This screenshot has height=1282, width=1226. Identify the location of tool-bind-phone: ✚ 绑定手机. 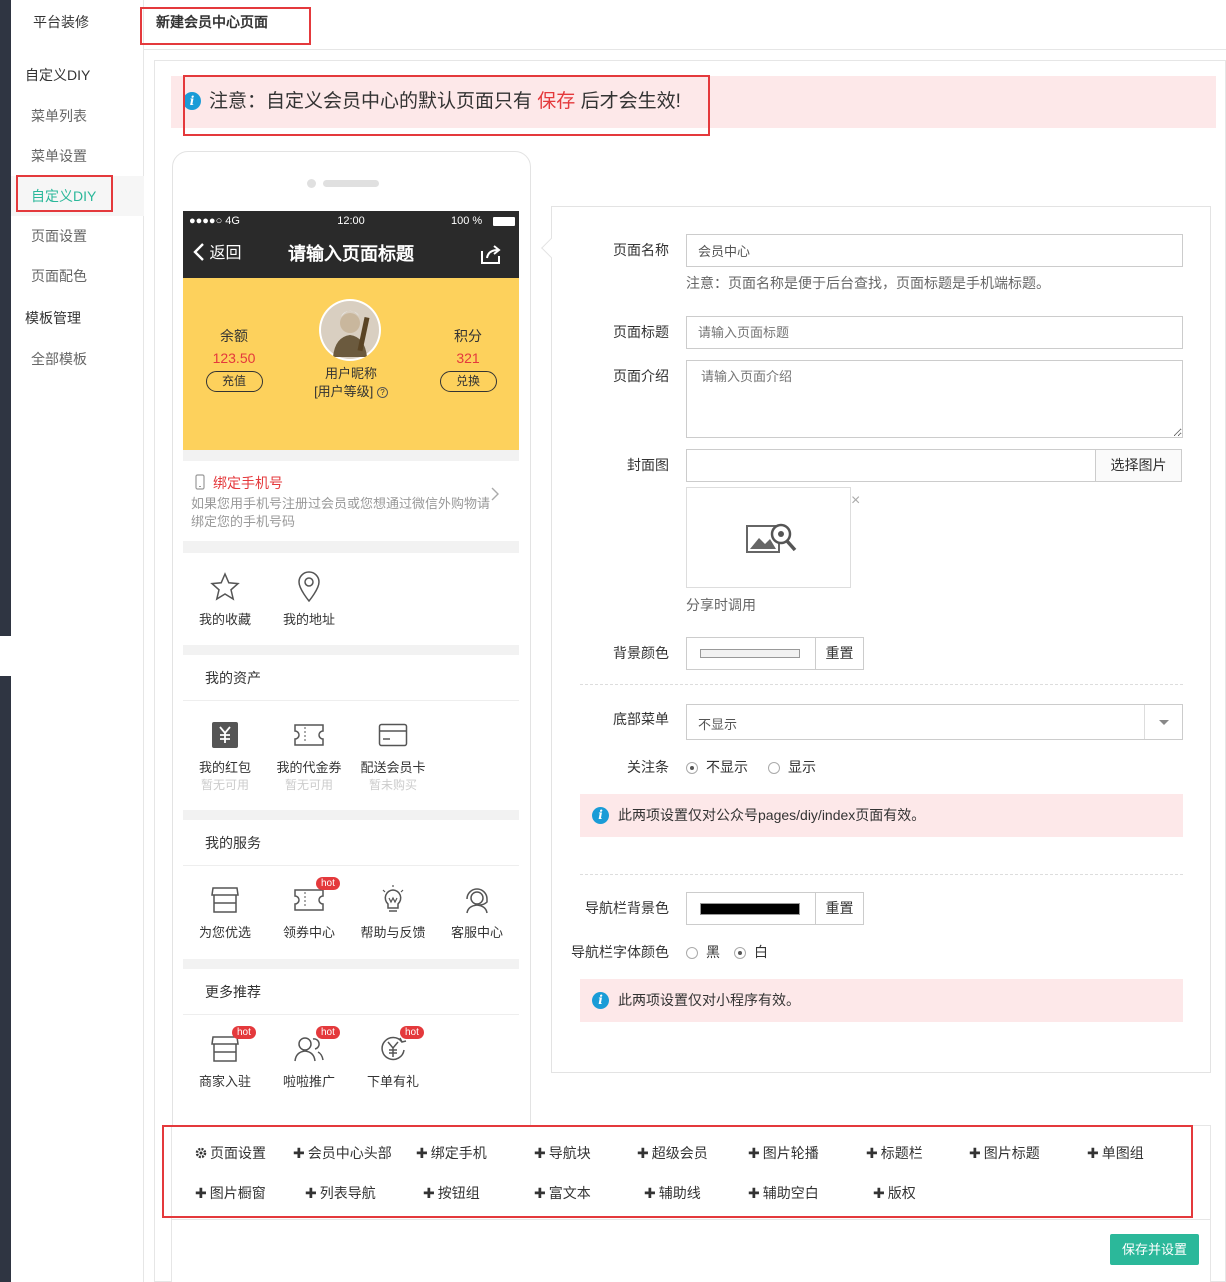
(451, 1153).